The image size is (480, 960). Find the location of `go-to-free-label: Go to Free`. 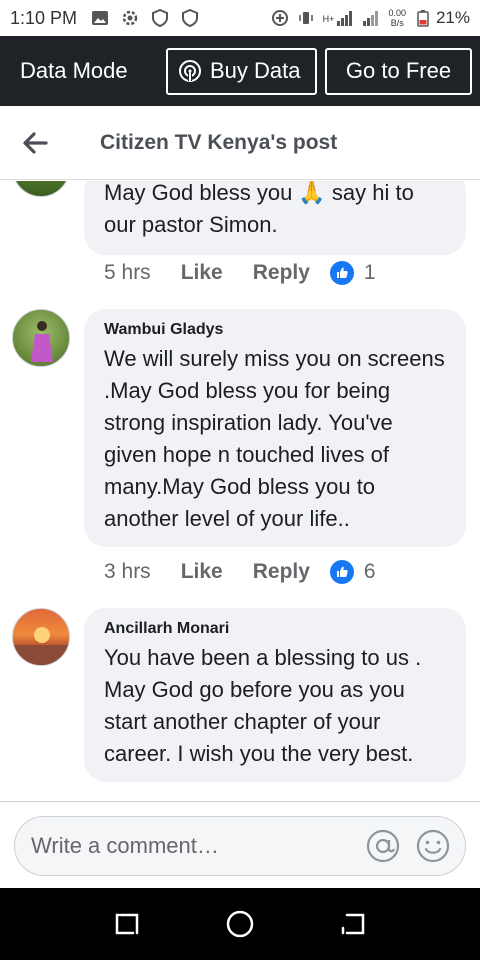

go-to-free-label: Go to Free is located at coordinates (398, 70).